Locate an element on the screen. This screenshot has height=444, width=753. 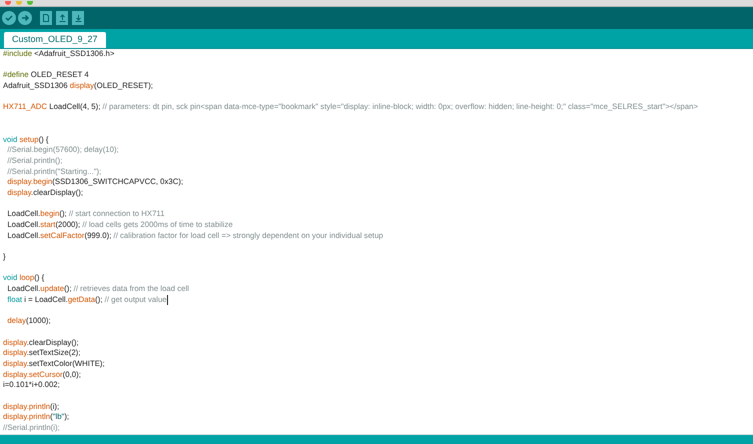
save-button is located at coordinates (78, 18).